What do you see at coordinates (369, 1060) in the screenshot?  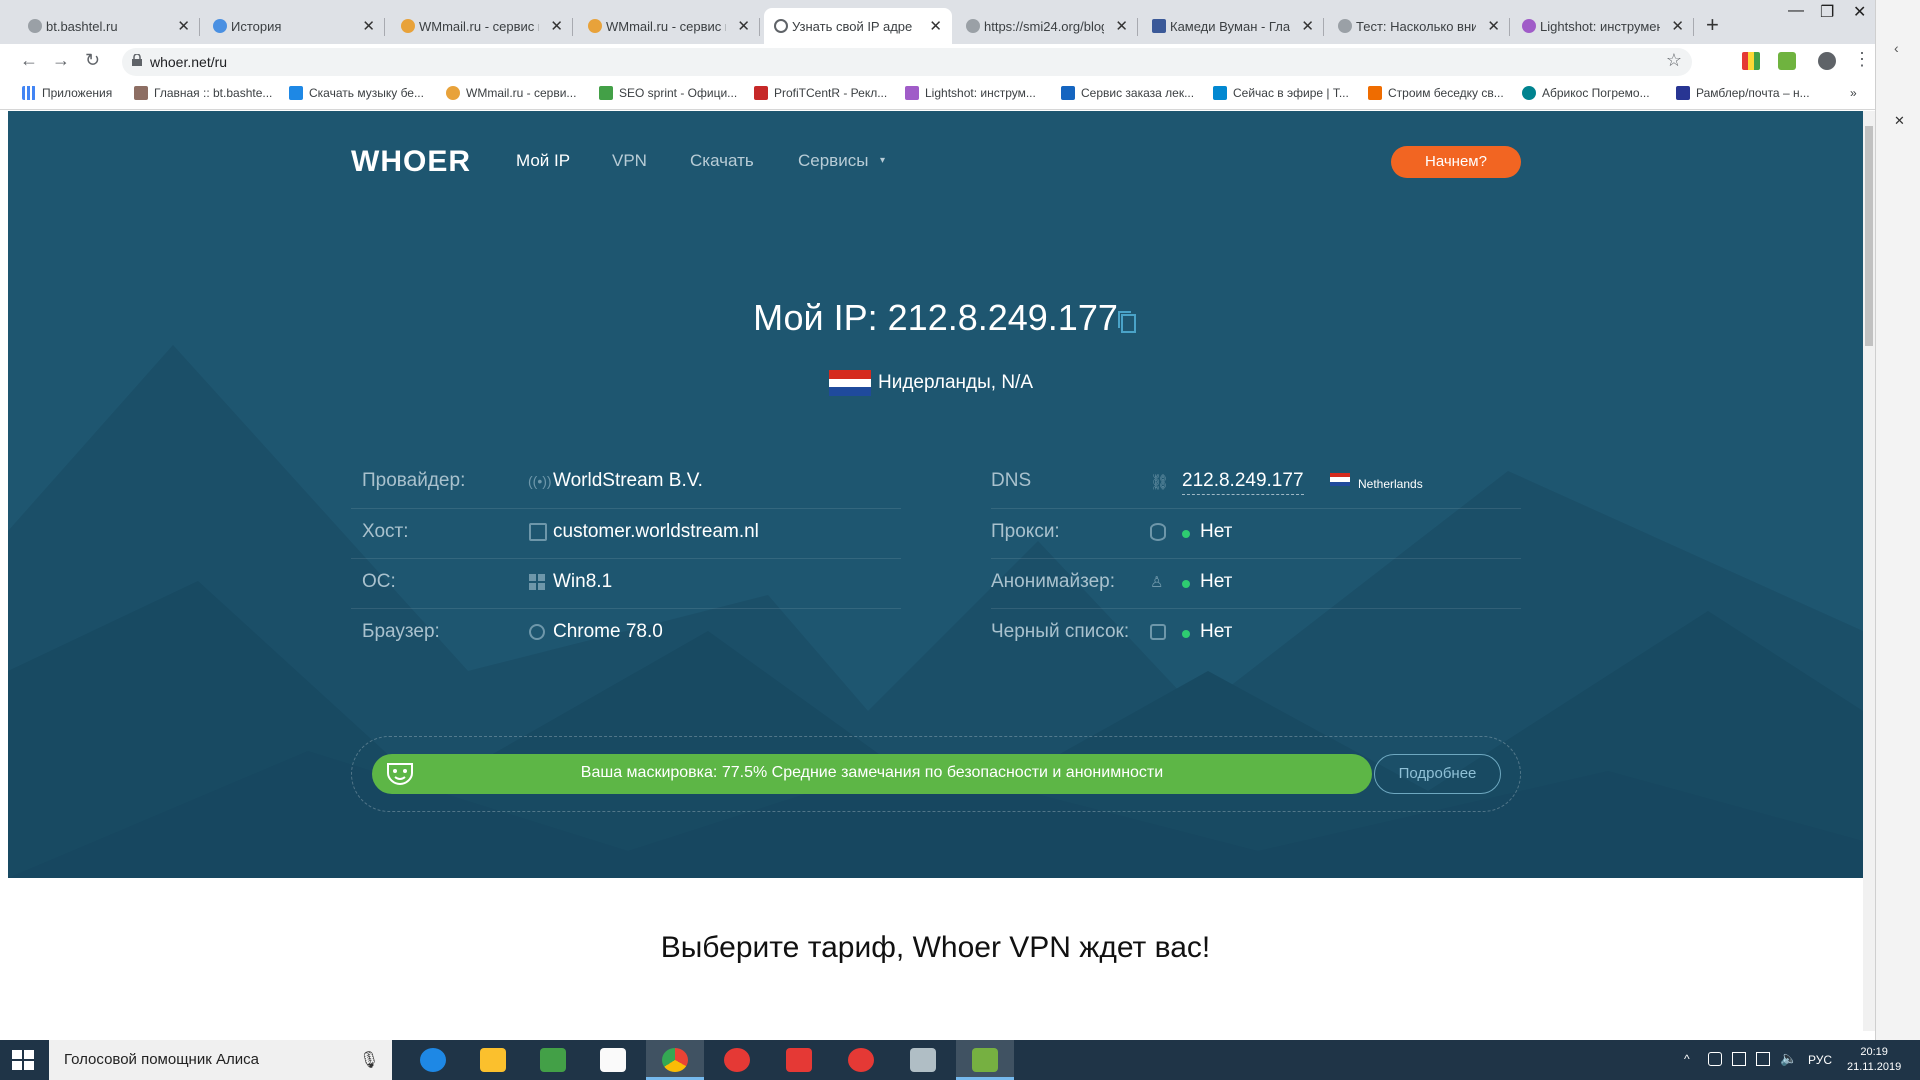 I see `microphone-icon: 🎙` at bounding box center [369, 1060].